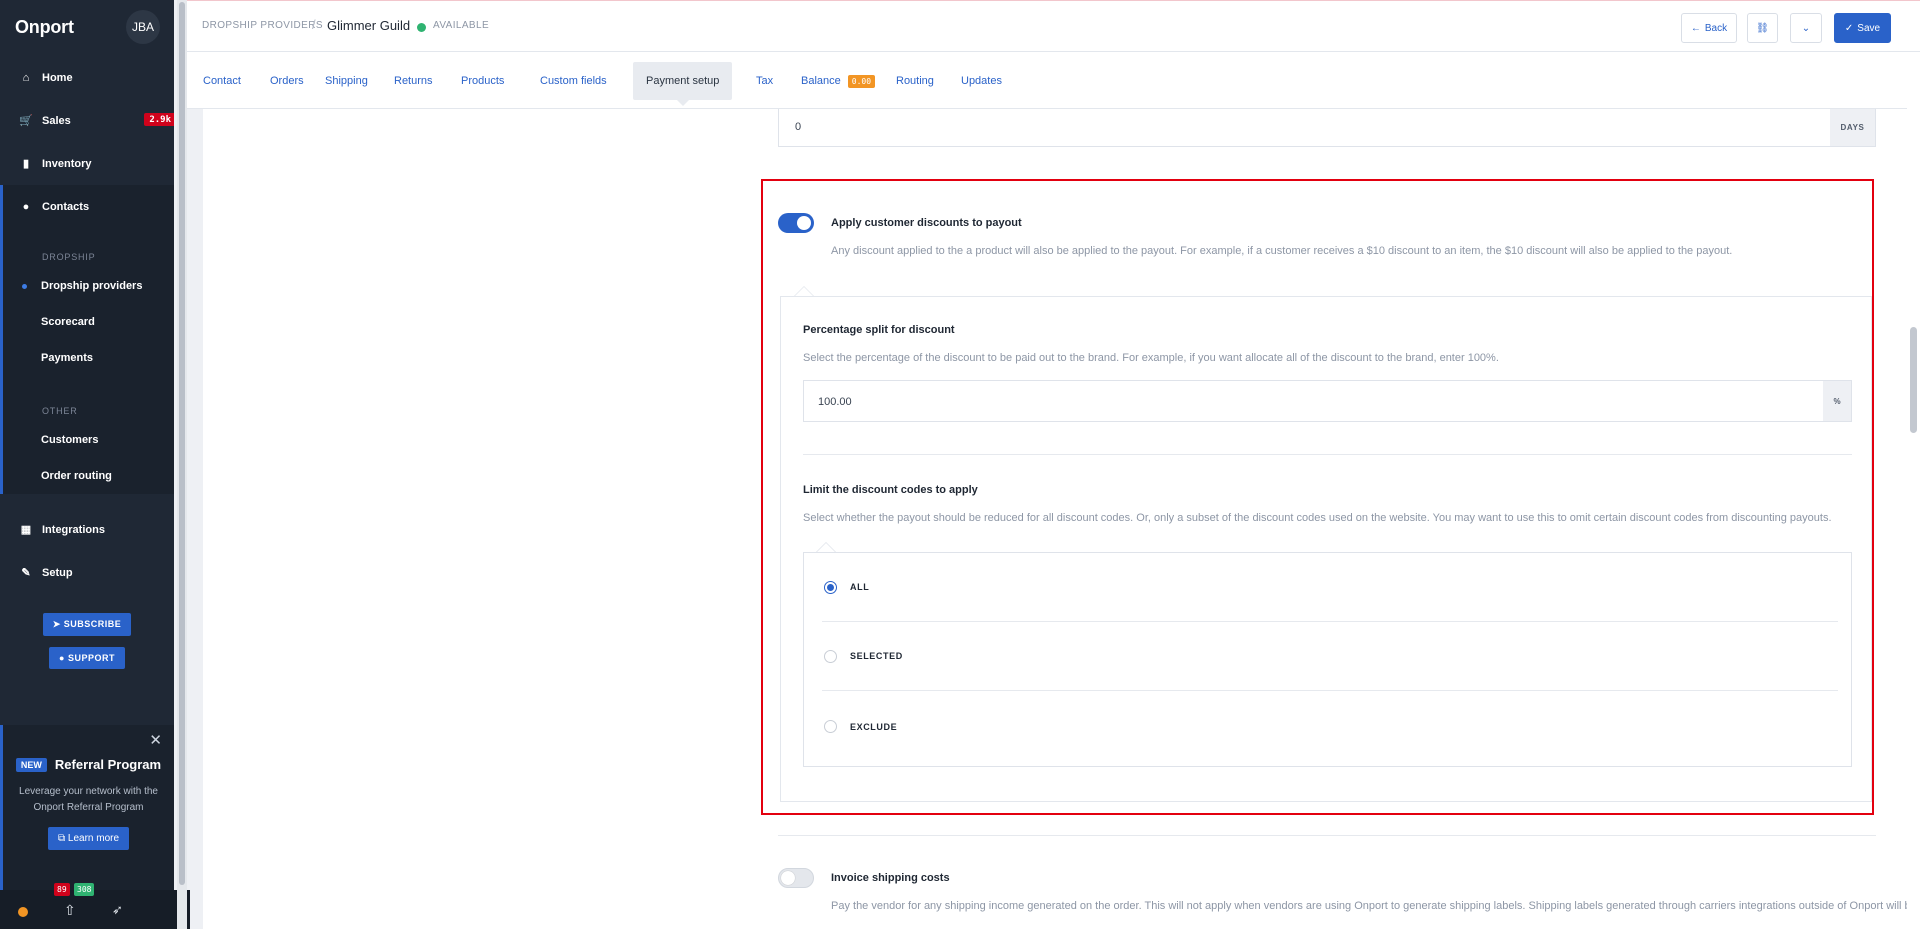  I want to click on page-title: Glimmer Guild, so click(369, 25).